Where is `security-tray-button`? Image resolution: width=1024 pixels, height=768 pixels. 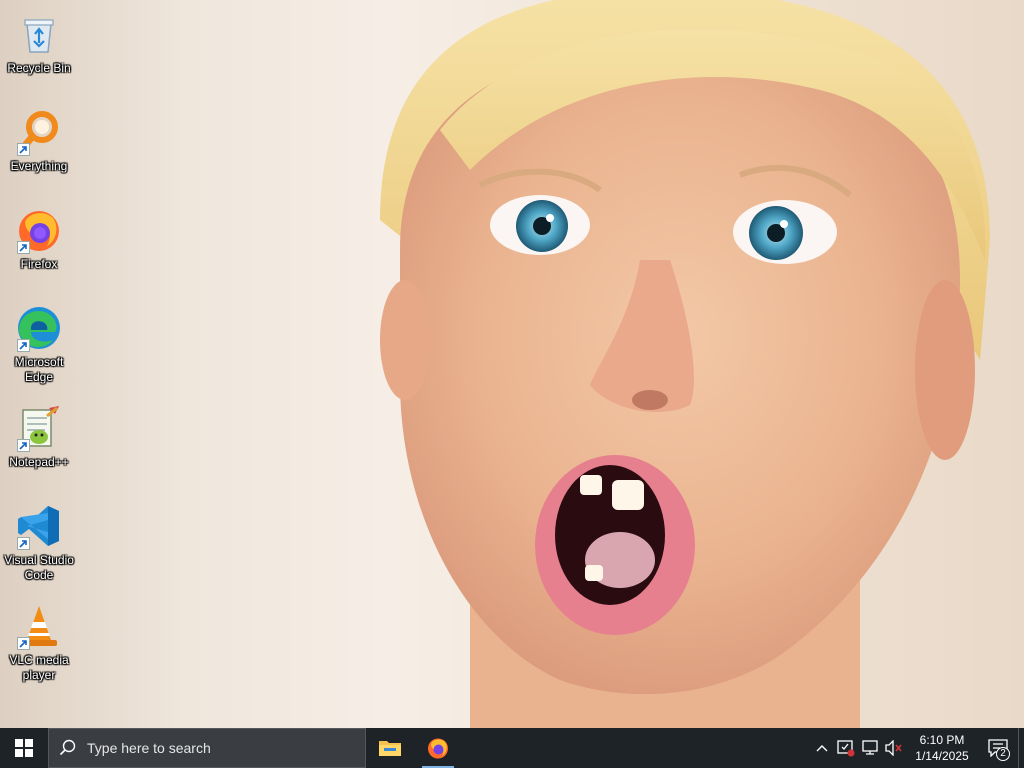
security-tray-button is located at coordinates (846, 748).